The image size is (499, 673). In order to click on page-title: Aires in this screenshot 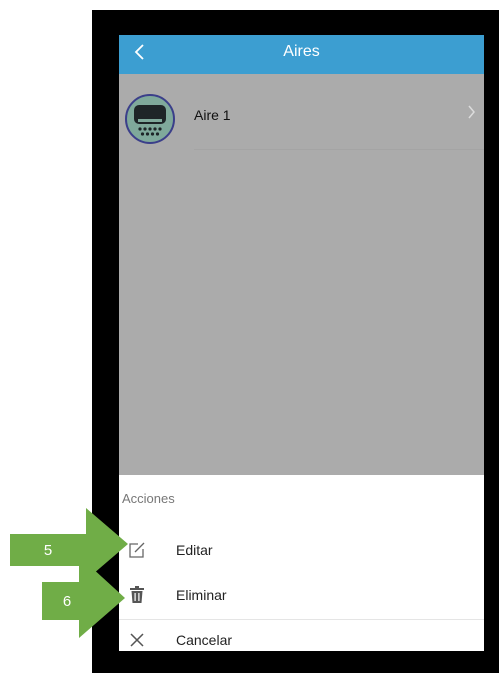, I will do `click(301, 51)`.